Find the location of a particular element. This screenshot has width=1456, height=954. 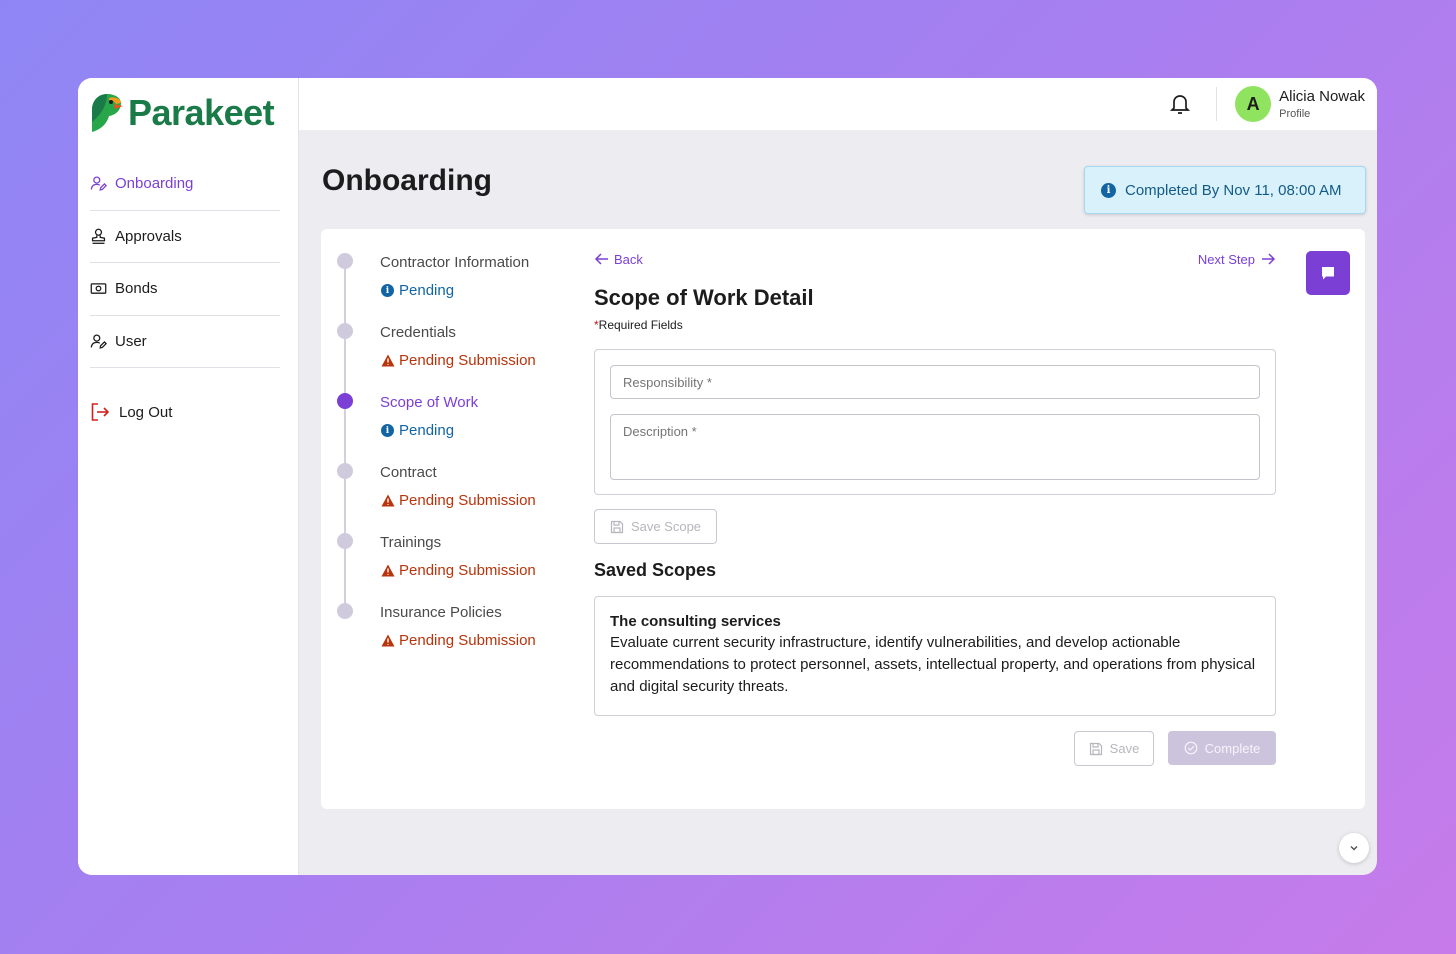

sidebar-item-user: User is located at coordinates (185, 342).